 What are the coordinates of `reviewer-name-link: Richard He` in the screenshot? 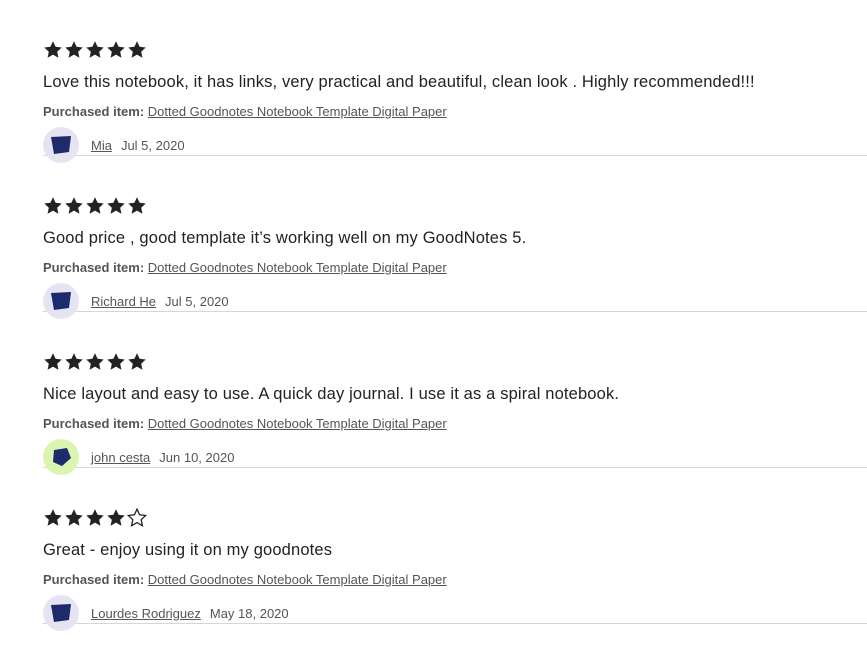 It's located at (123, 301).